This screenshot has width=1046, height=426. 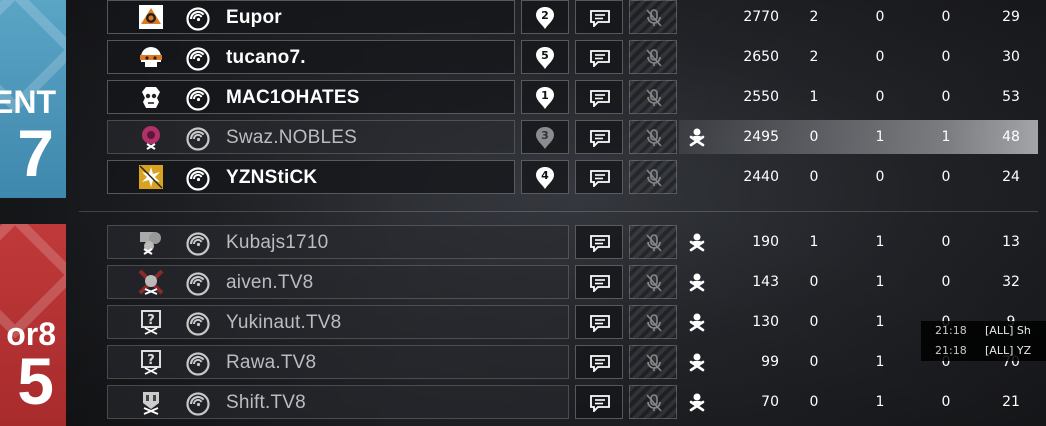 I want to click on player-name: Yukinaut.TV8, so click(x=284, y=322).